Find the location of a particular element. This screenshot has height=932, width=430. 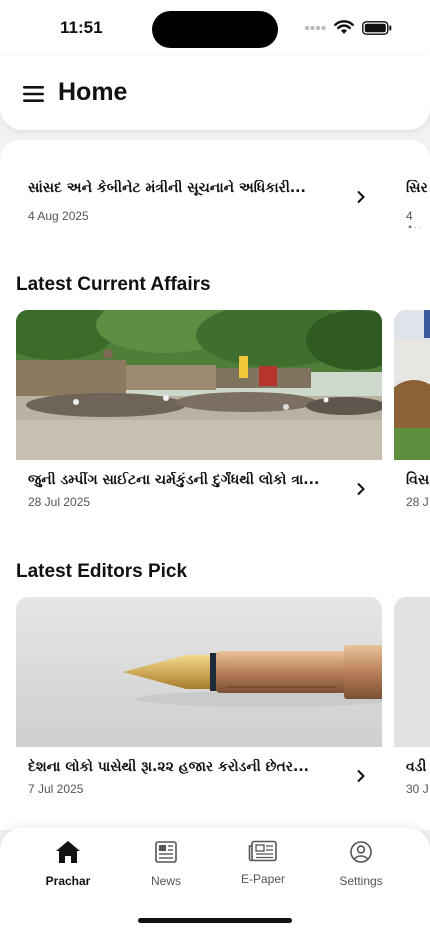

editors-pick-card-peek: વડી 30 J is located at coordinates (412, 702).